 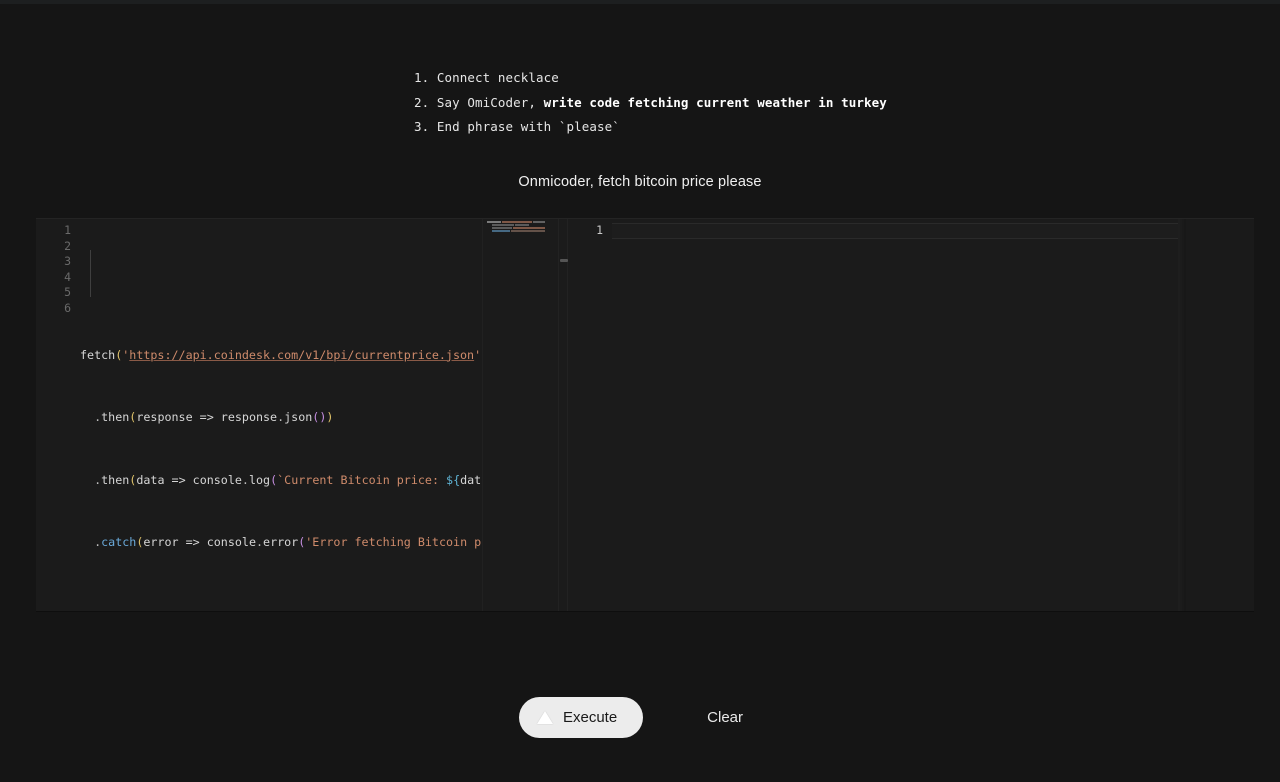 What do you see at coordinates (563, 415) in the screenshot?
I see `editor-splitter-handle` at bounding box center [563, 415].